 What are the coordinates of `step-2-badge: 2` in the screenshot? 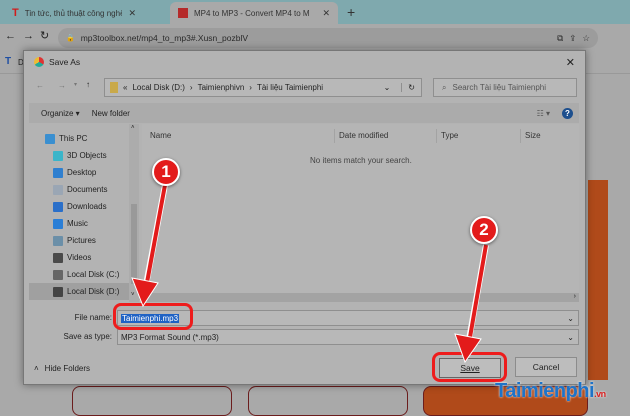 It's located at (484, 230).